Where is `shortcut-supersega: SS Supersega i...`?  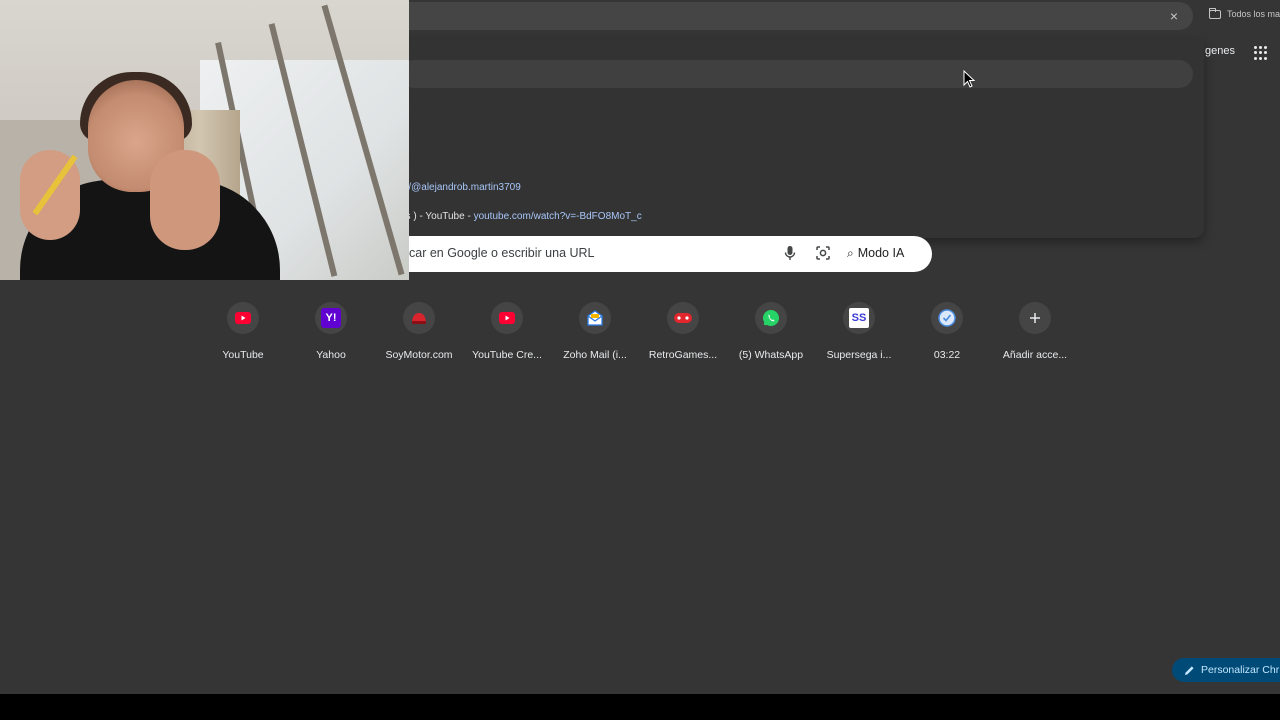
shortcut-supersega: SS Supersega i... is located at coordinates (859, 331).